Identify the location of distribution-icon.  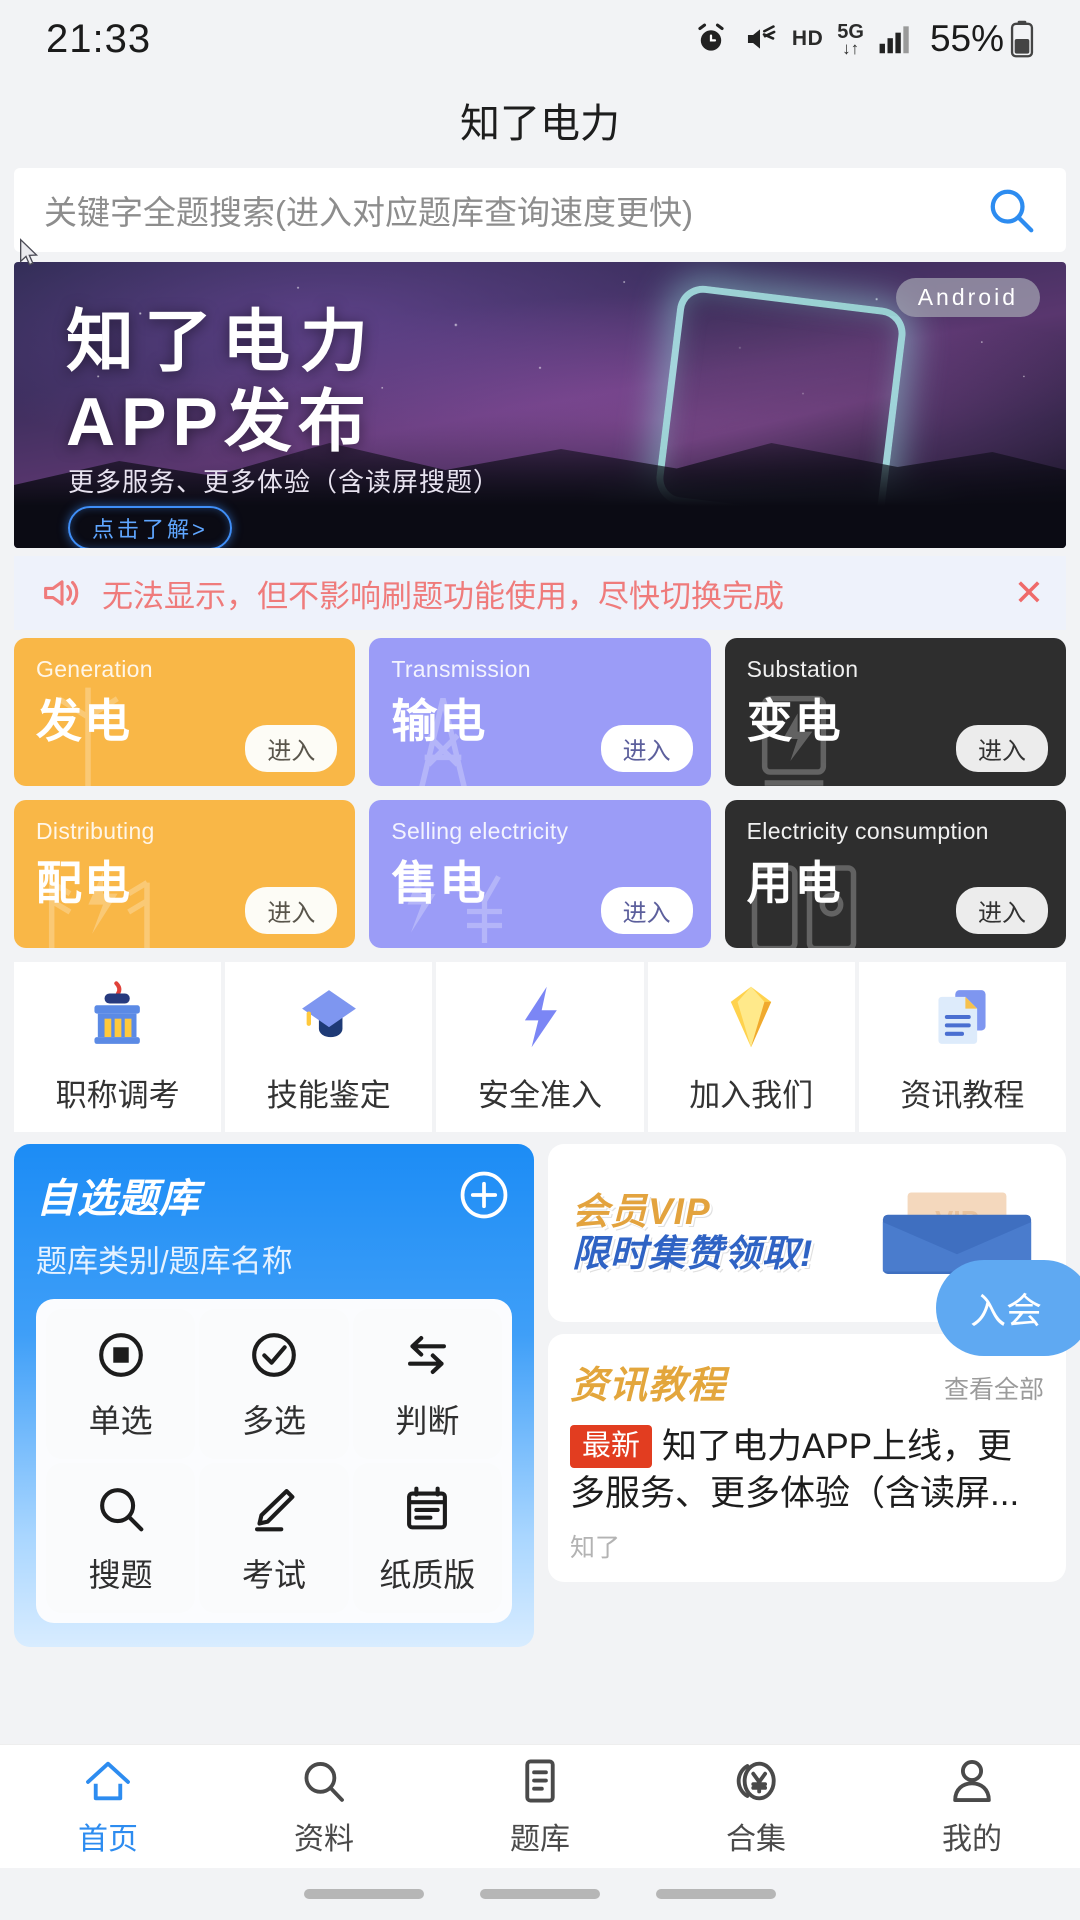
(99, 909).